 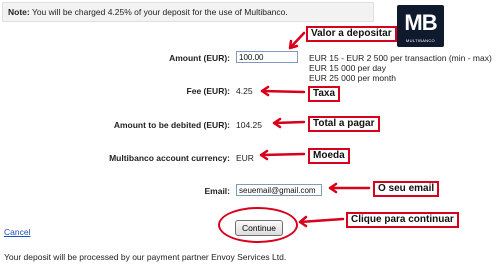 What do you see at coordinates (349, 188) in the screenshot?
I see `arrow-email-icon` at bounding box center [349, 188].